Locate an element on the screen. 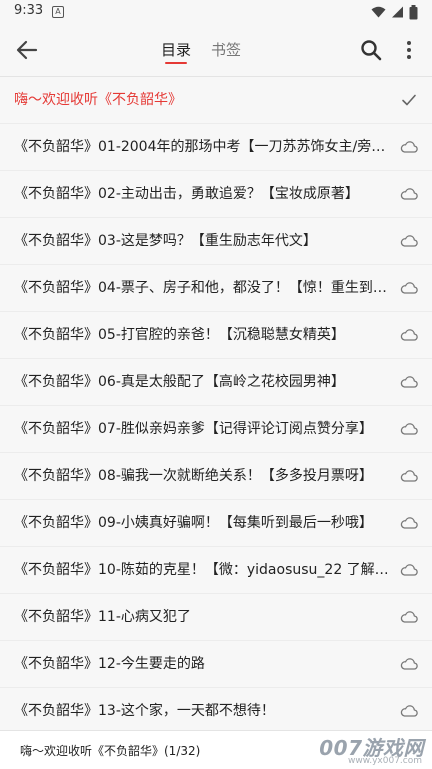 The width and height of the screenshot is (432, 769). chapter-title: 《不负韶华》05-打官腔的亲爸！【沉稳聪慧女精英】 is located at coordinates (179, 335).